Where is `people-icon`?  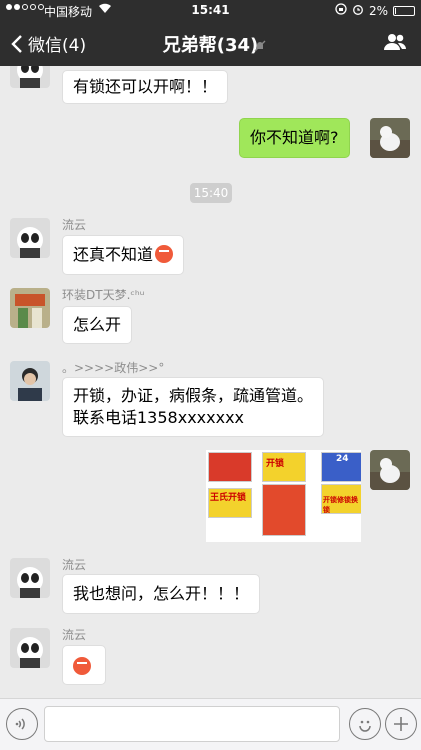
people-icon is located at coordinates (395, 42).